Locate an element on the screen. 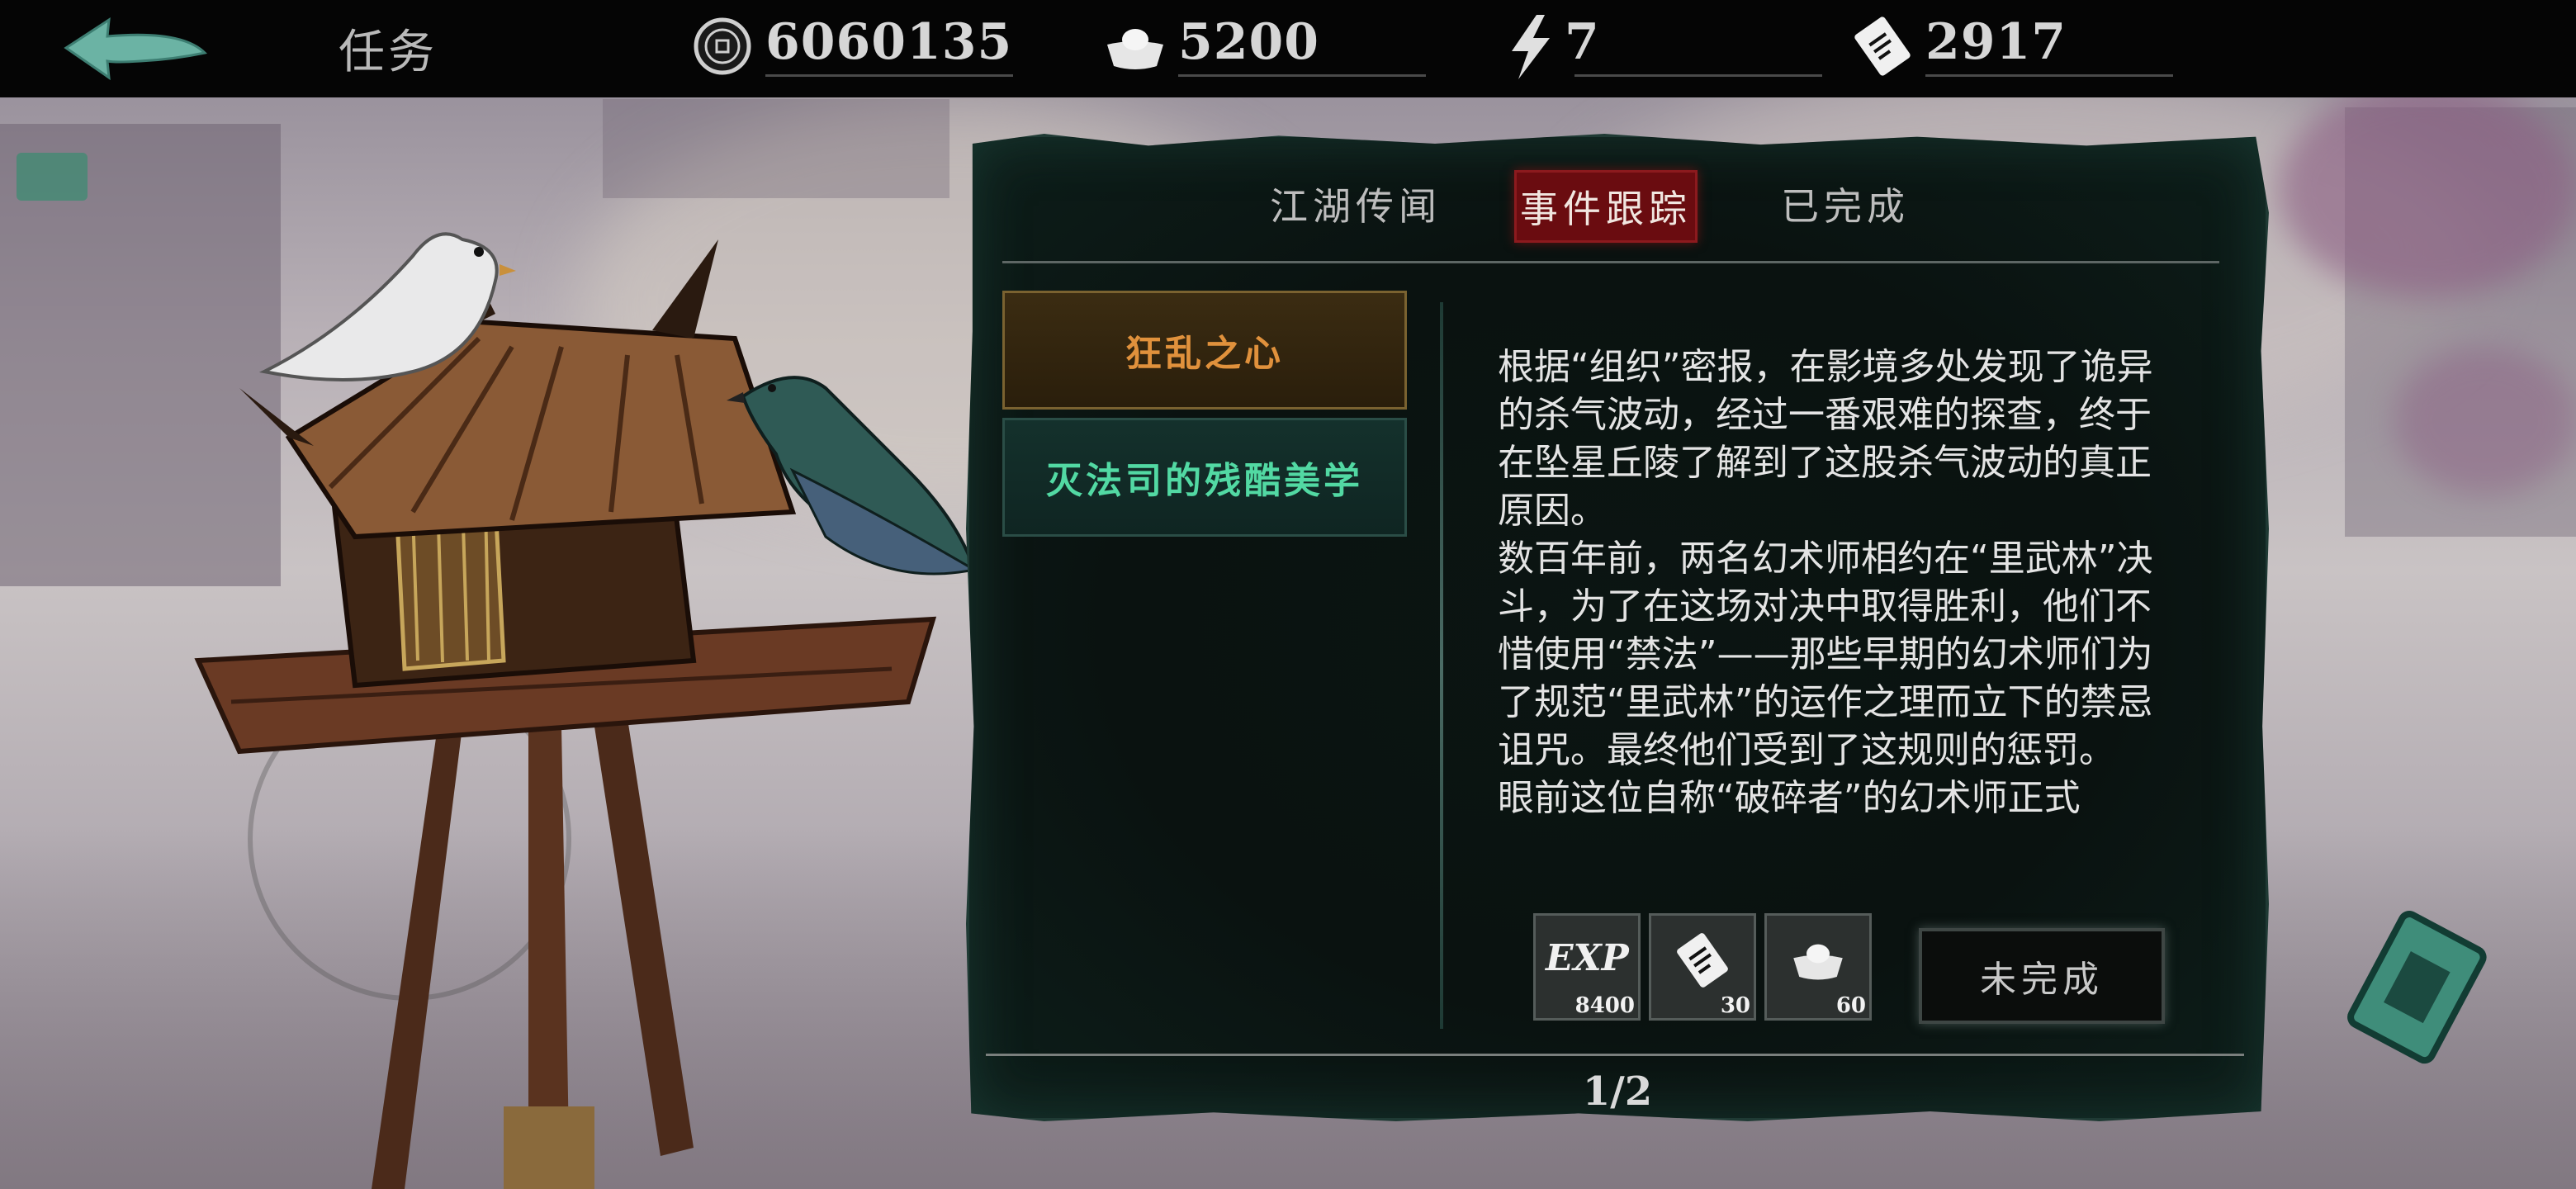 This screenshot has height=1189, width=2576. page-title: 任务 is located at coordinates (388, 52).